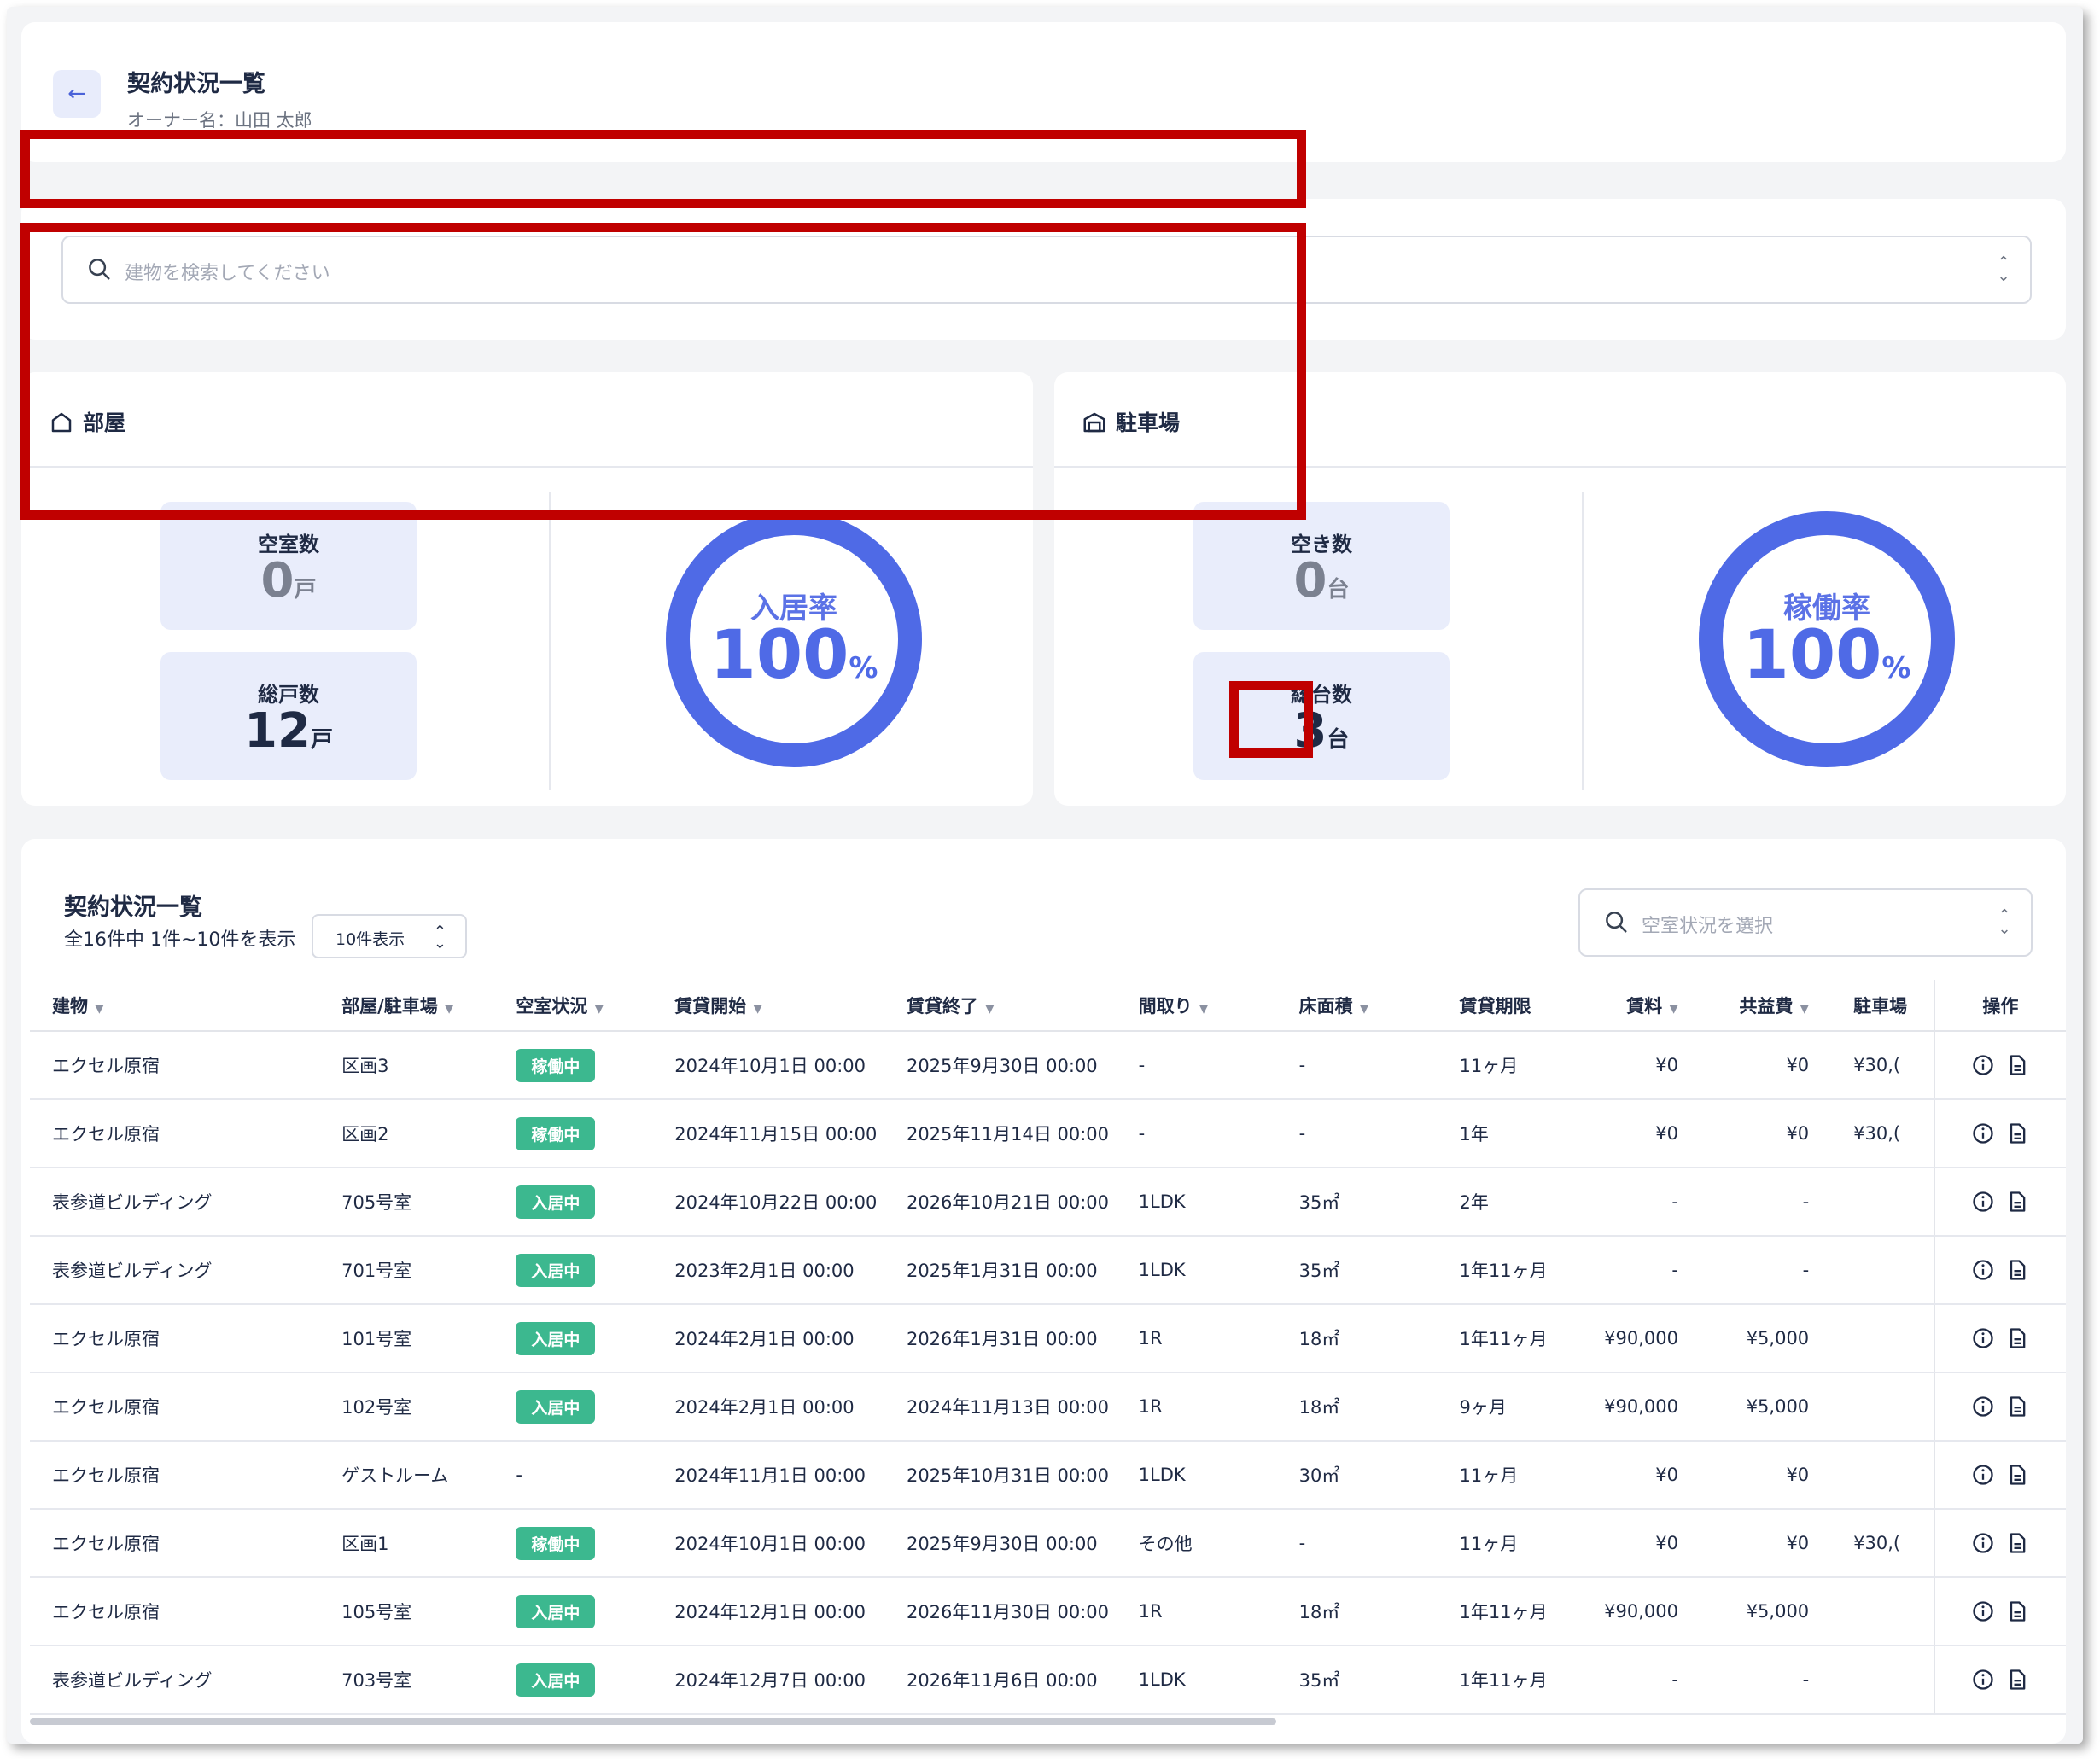 Image resolution: width=2100 pixels, height=1759 pixels. Describe the element at coordinates (1806, 922) in the screenshot. I see `status-filter-select: 空室状況を選択 ⌃ ⌄` at that location.